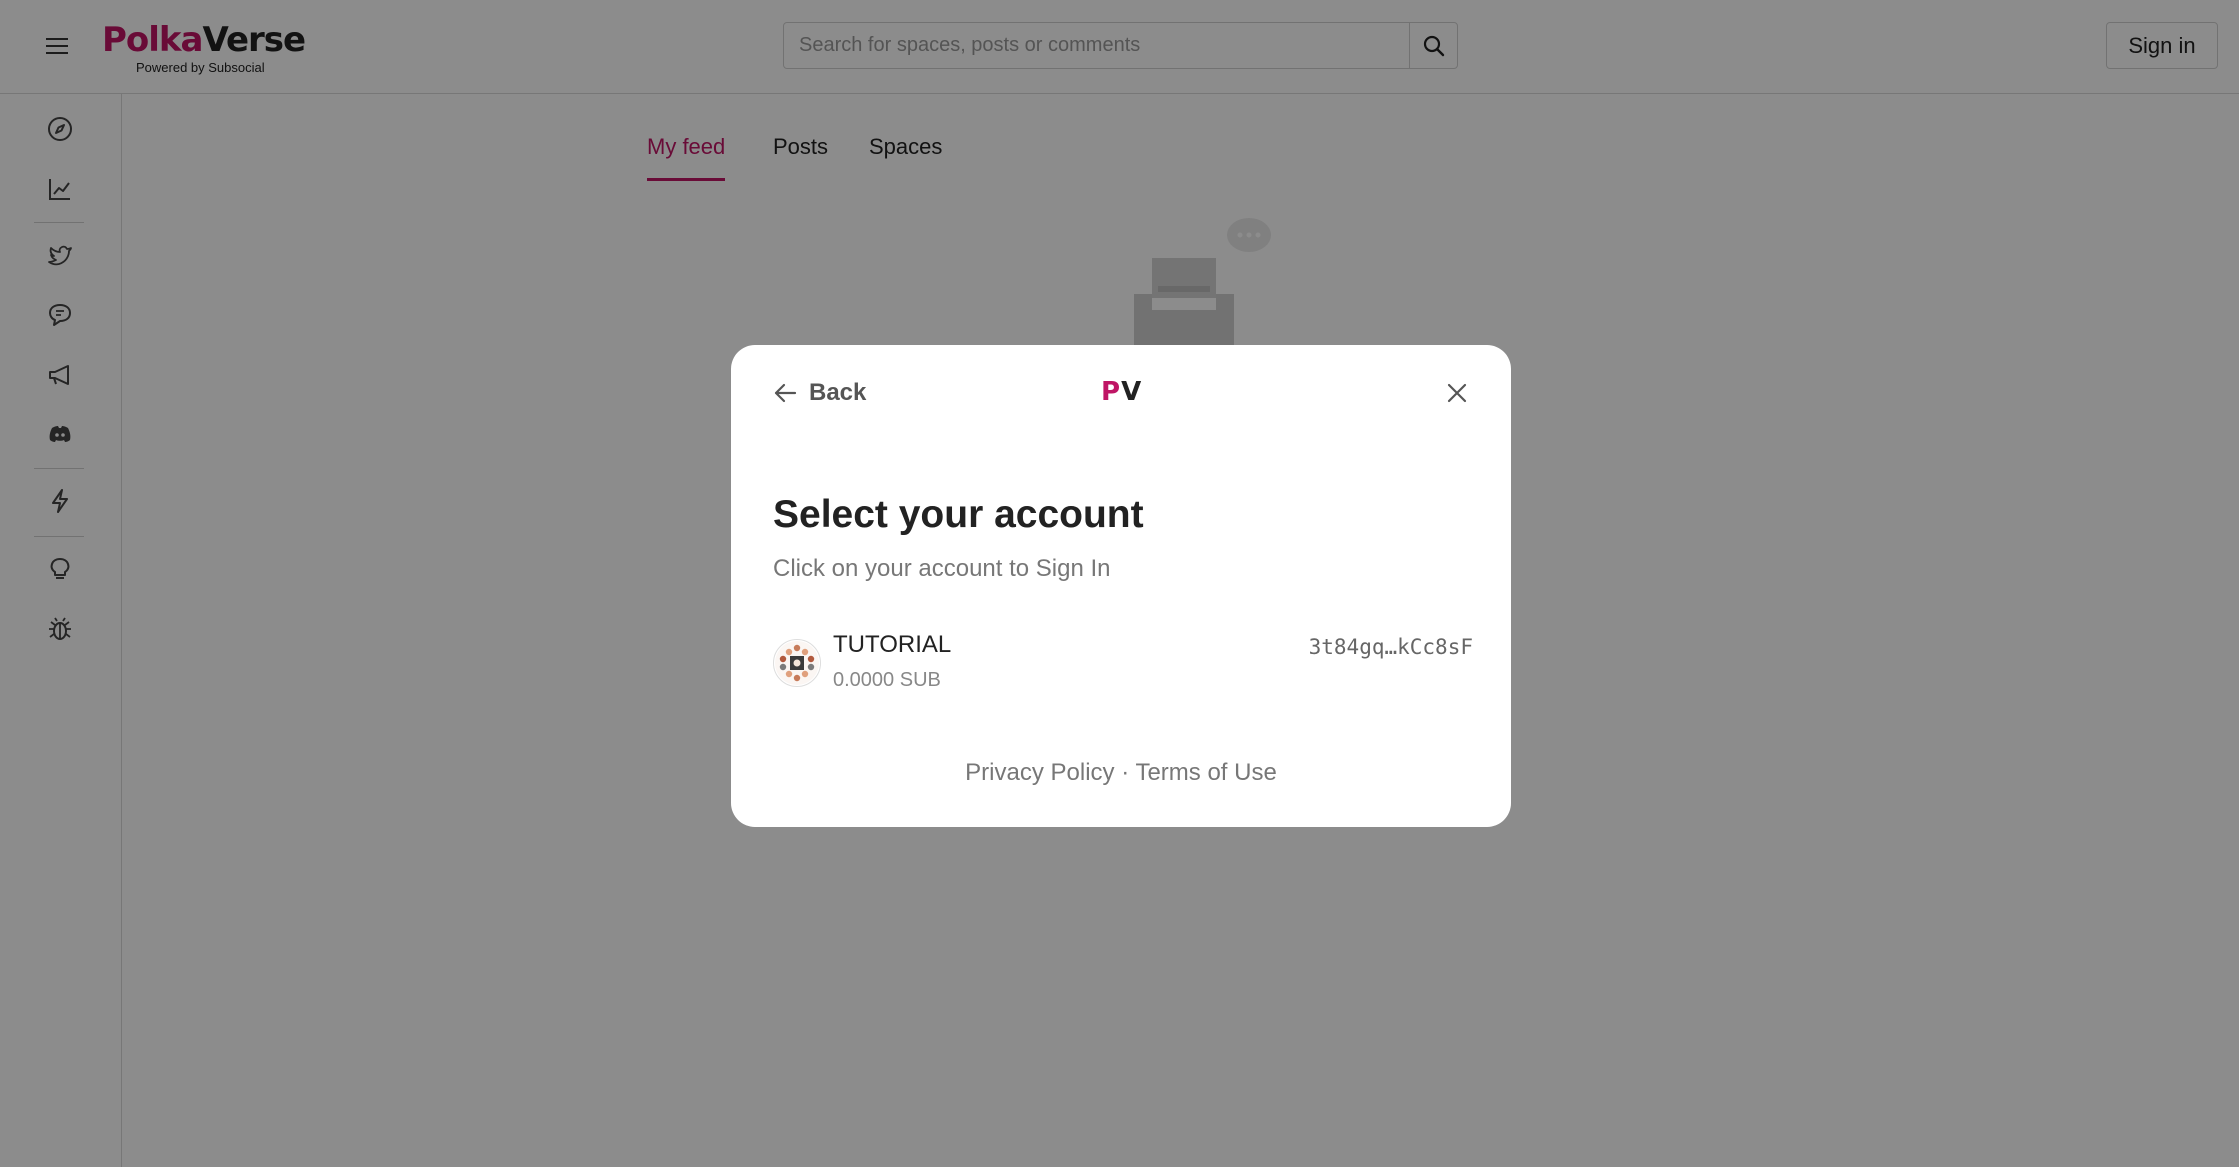 This screenshot has width=2239, height=1167. I want to click on back-label: Back, so click(838, 392).